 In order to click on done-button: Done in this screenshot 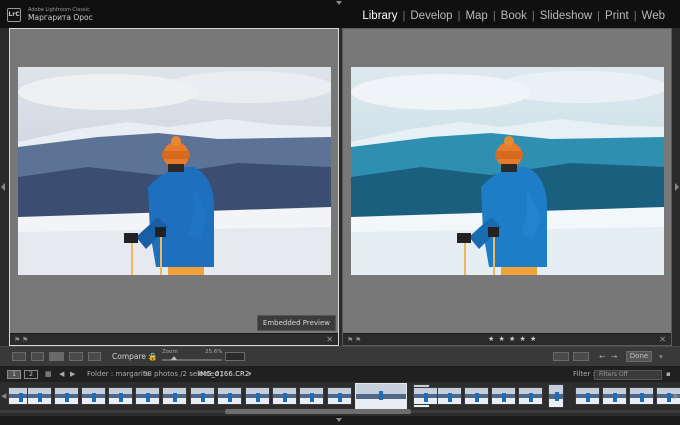, I will do `click(639, 356)`.